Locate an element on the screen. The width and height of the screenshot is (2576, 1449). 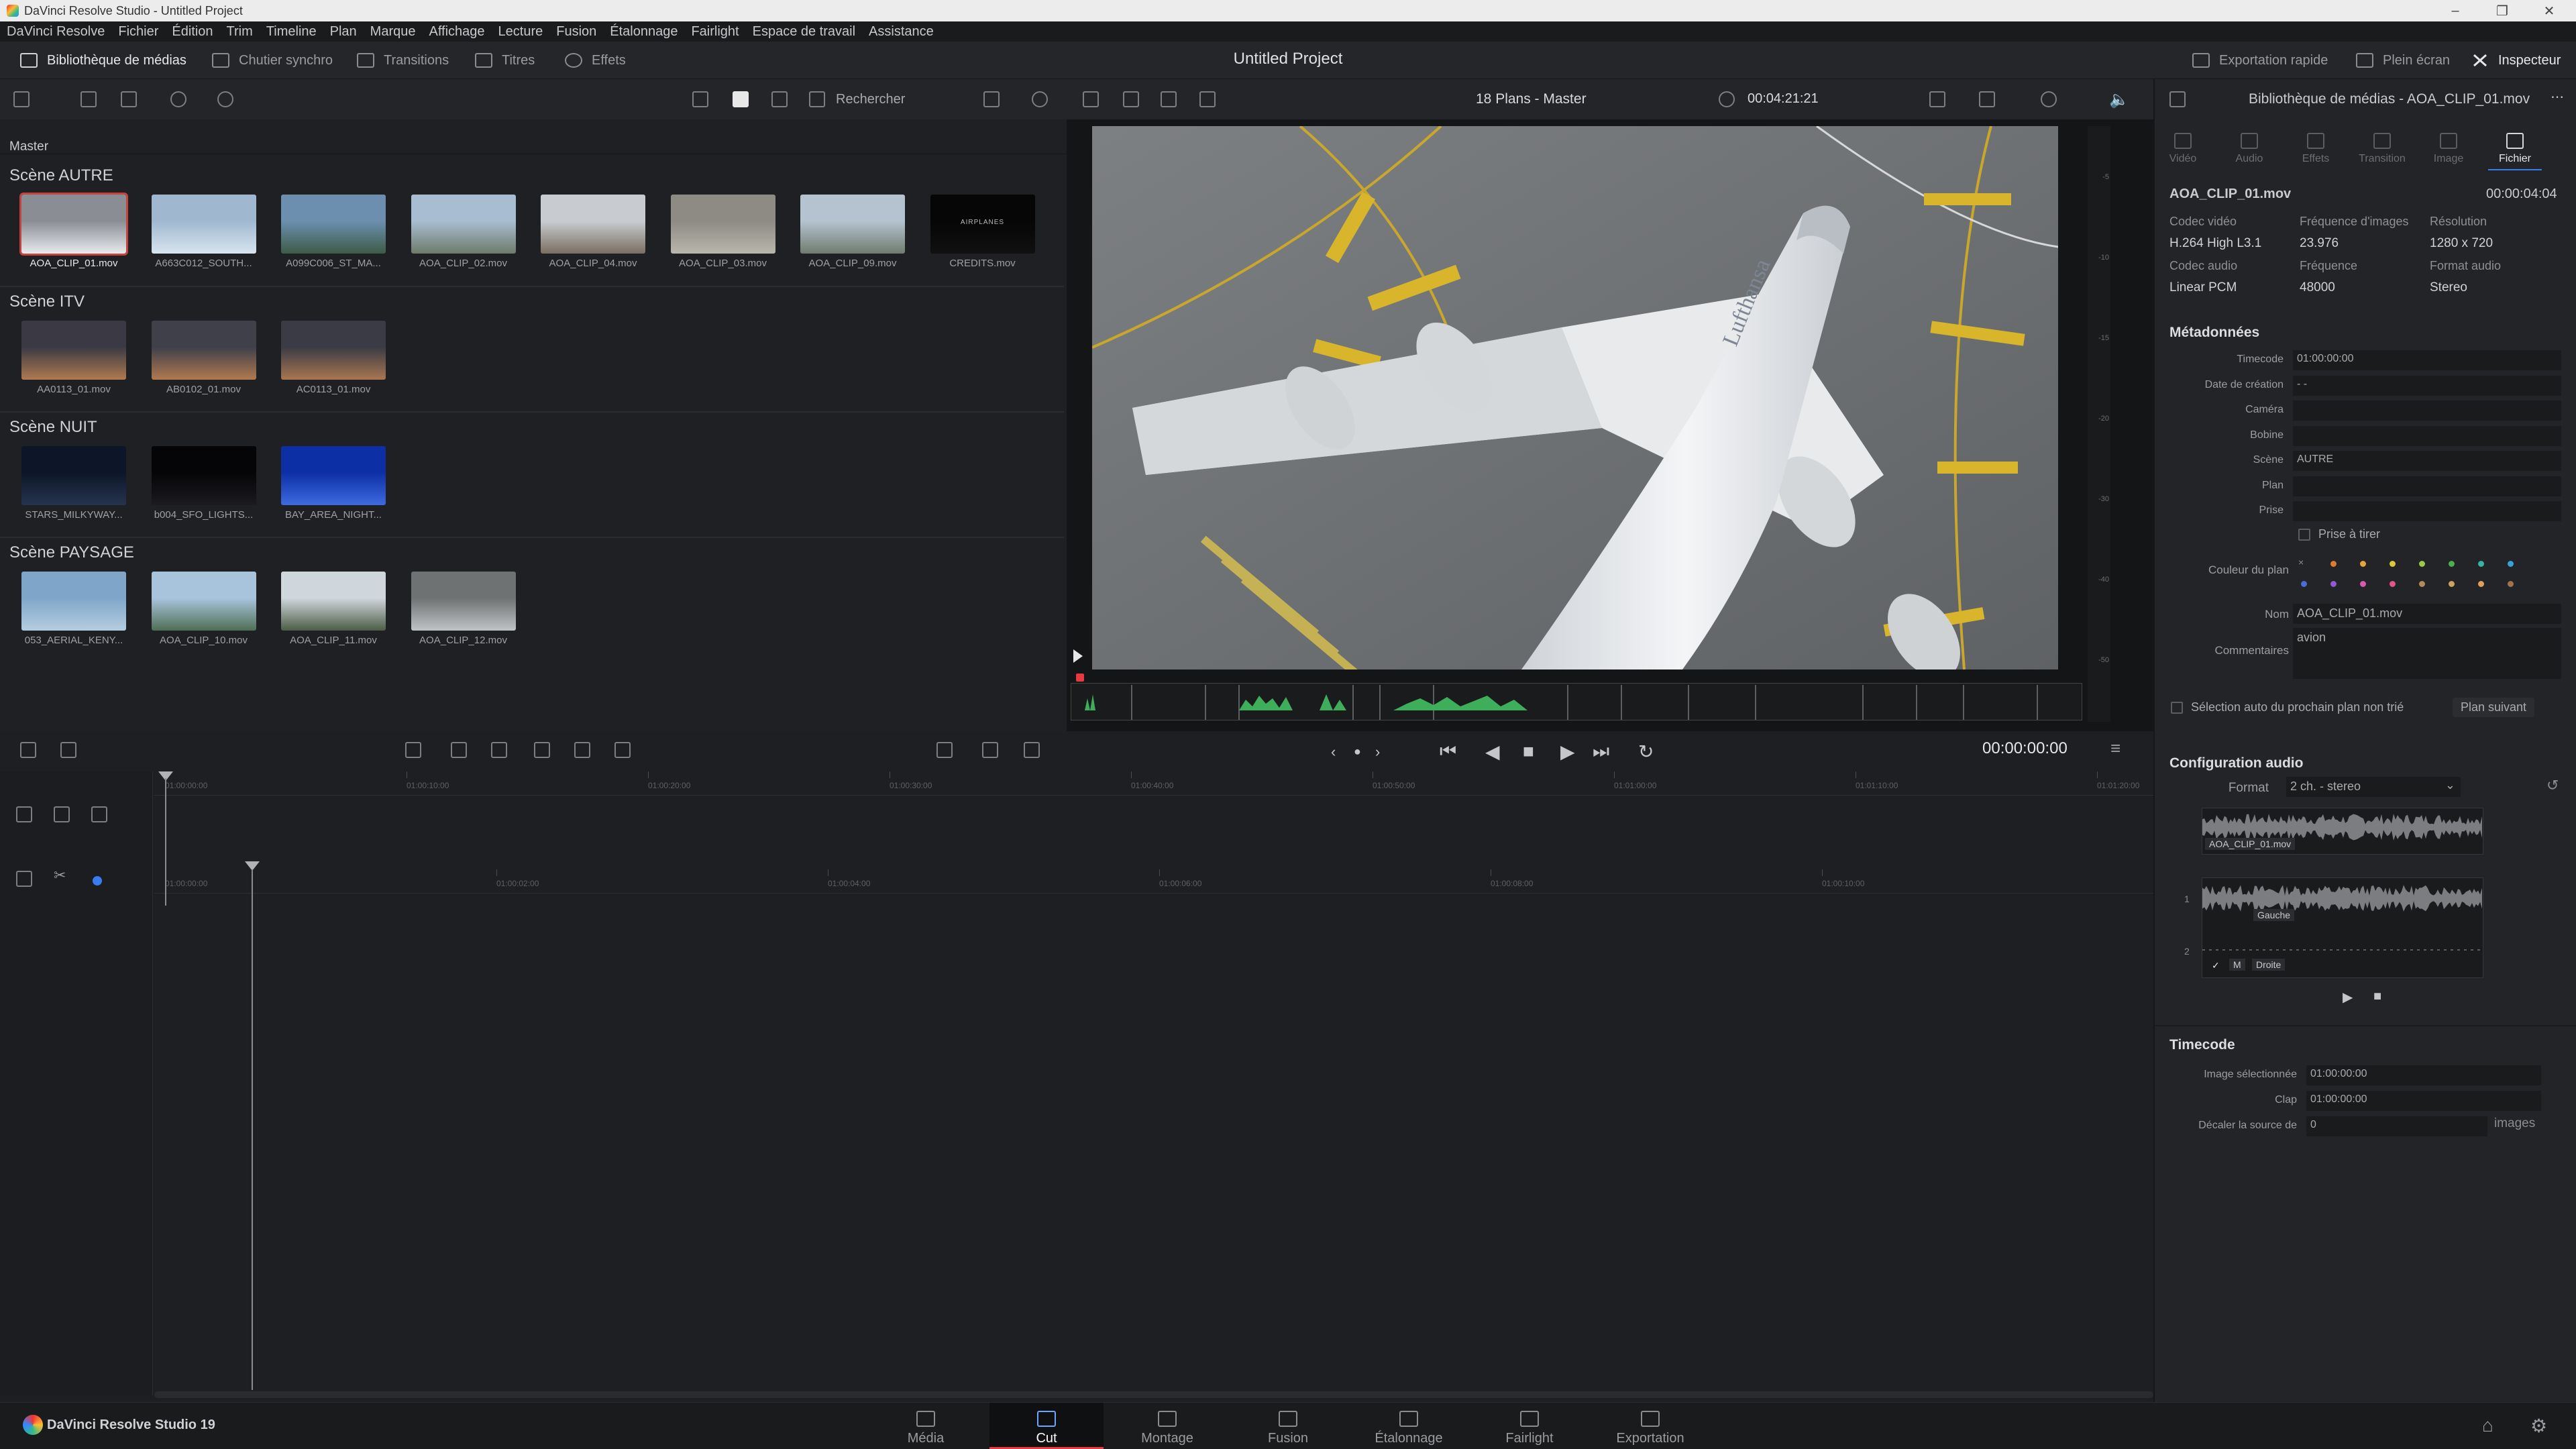
audio-play-icon: ▶ is located at coordinates (2348, 997).